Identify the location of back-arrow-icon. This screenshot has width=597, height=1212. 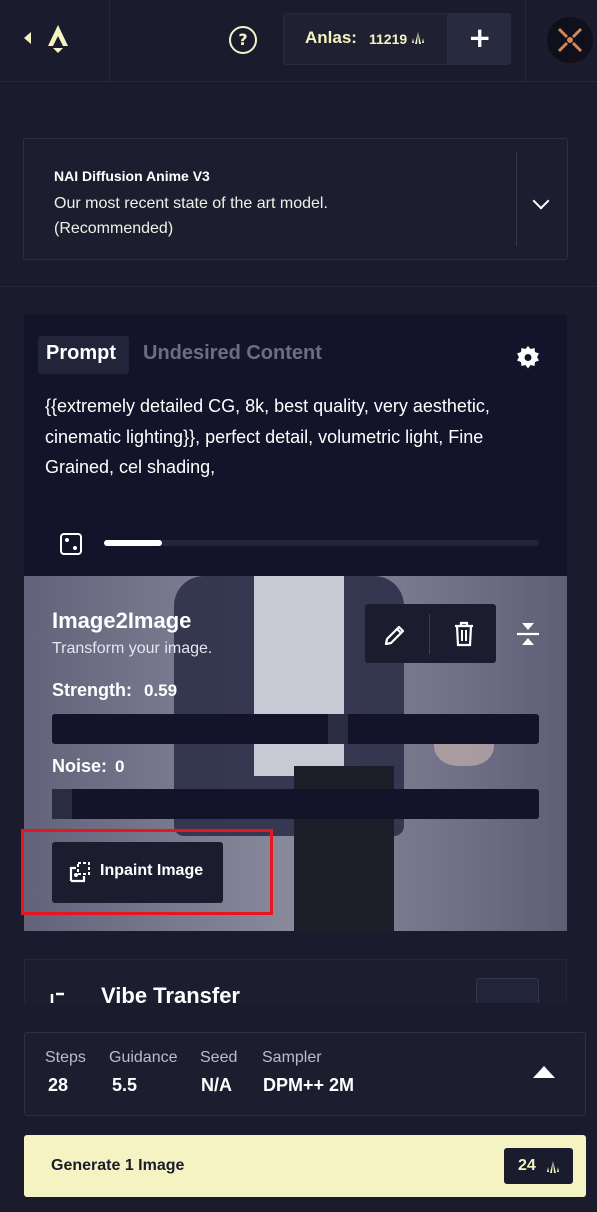
(27, 38).